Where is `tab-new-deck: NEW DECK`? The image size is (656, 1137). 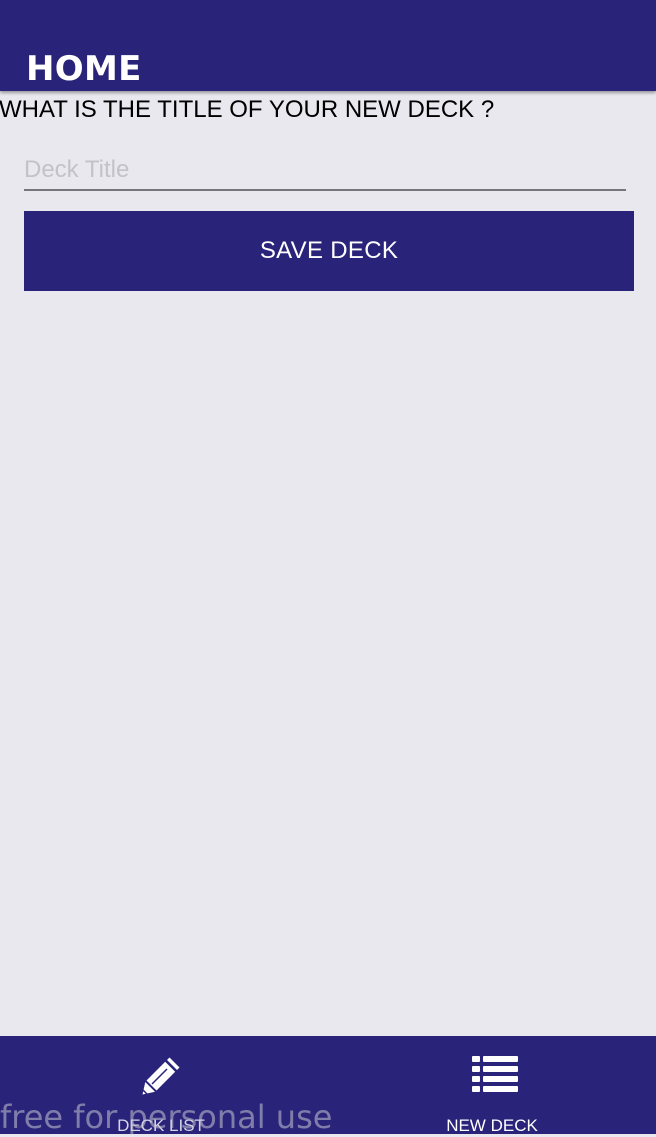
tab-new-deck: NEW DECK is located at coordinates (492, 1085).